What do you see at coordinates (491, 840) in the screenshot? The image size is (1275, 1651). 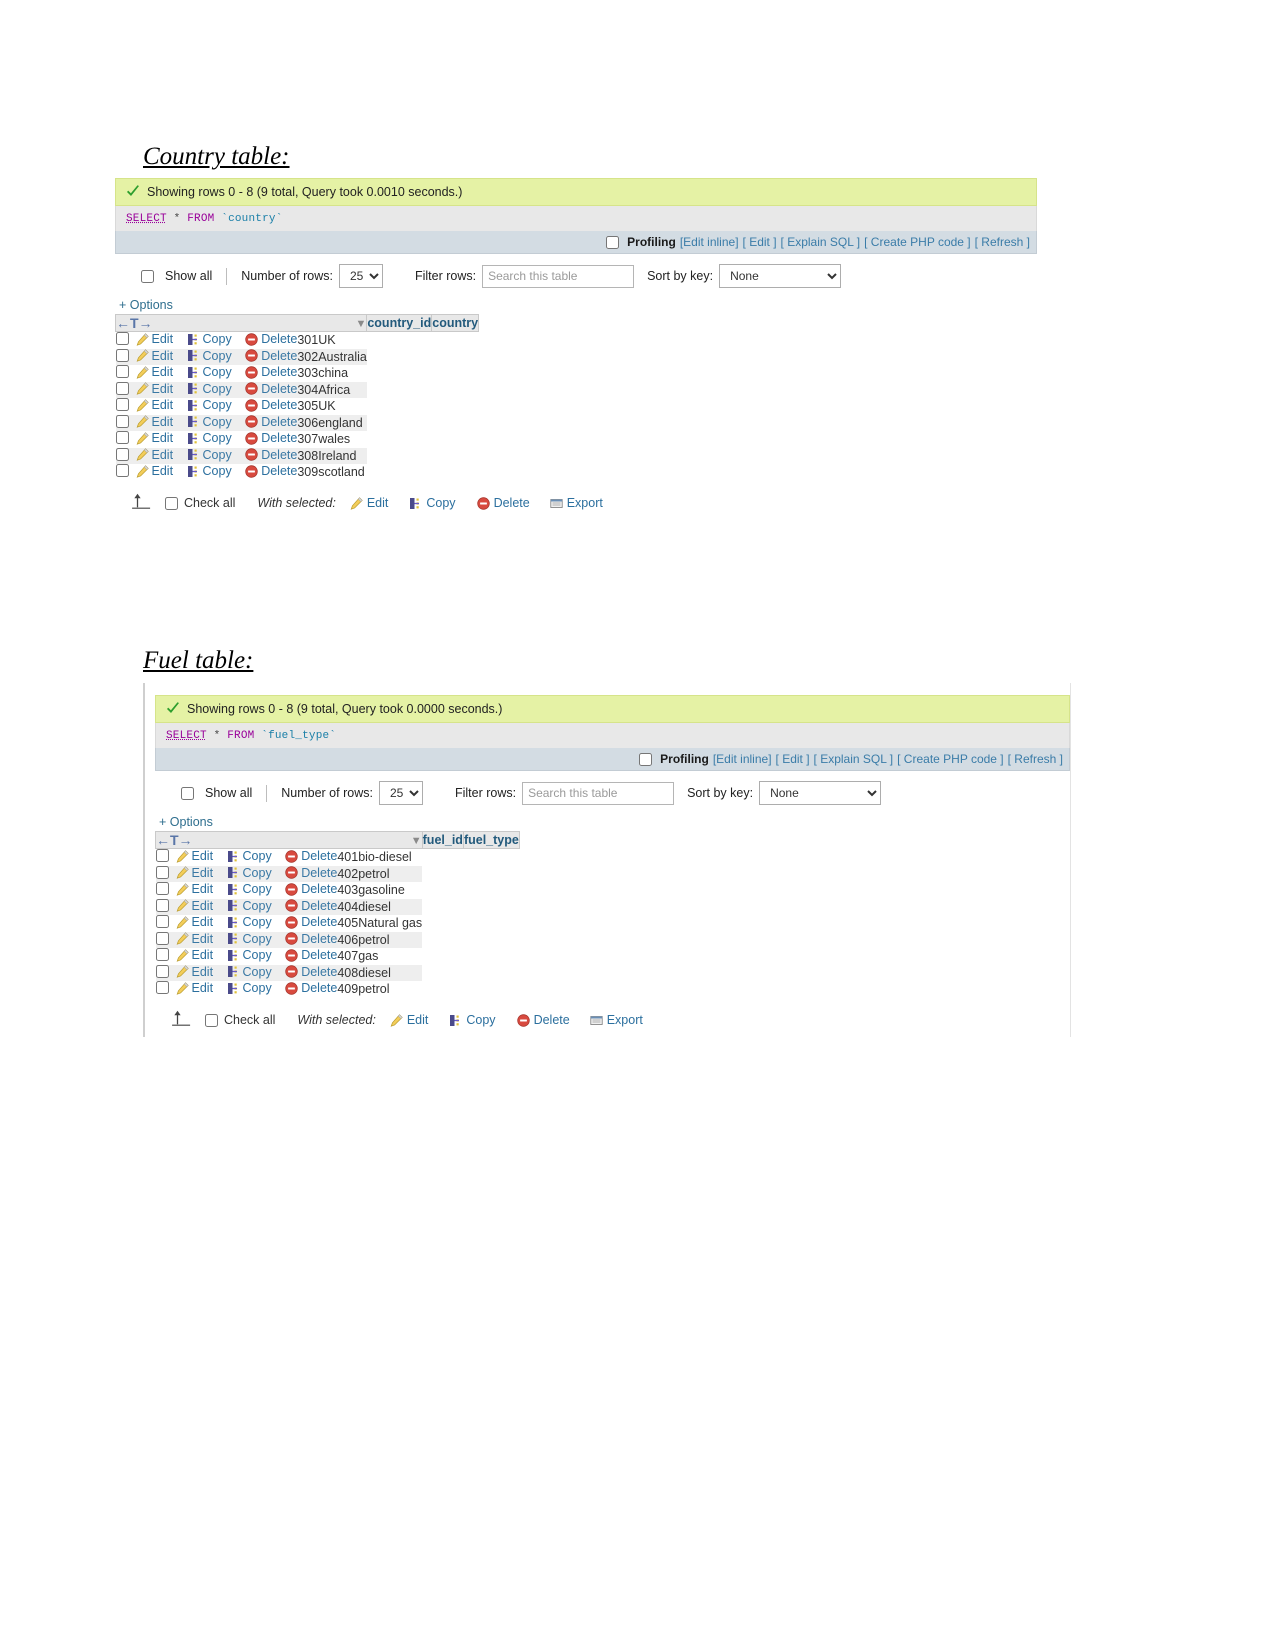 I see `column-header-fuel-type: fuel_type` at bounding box center [491, 840].